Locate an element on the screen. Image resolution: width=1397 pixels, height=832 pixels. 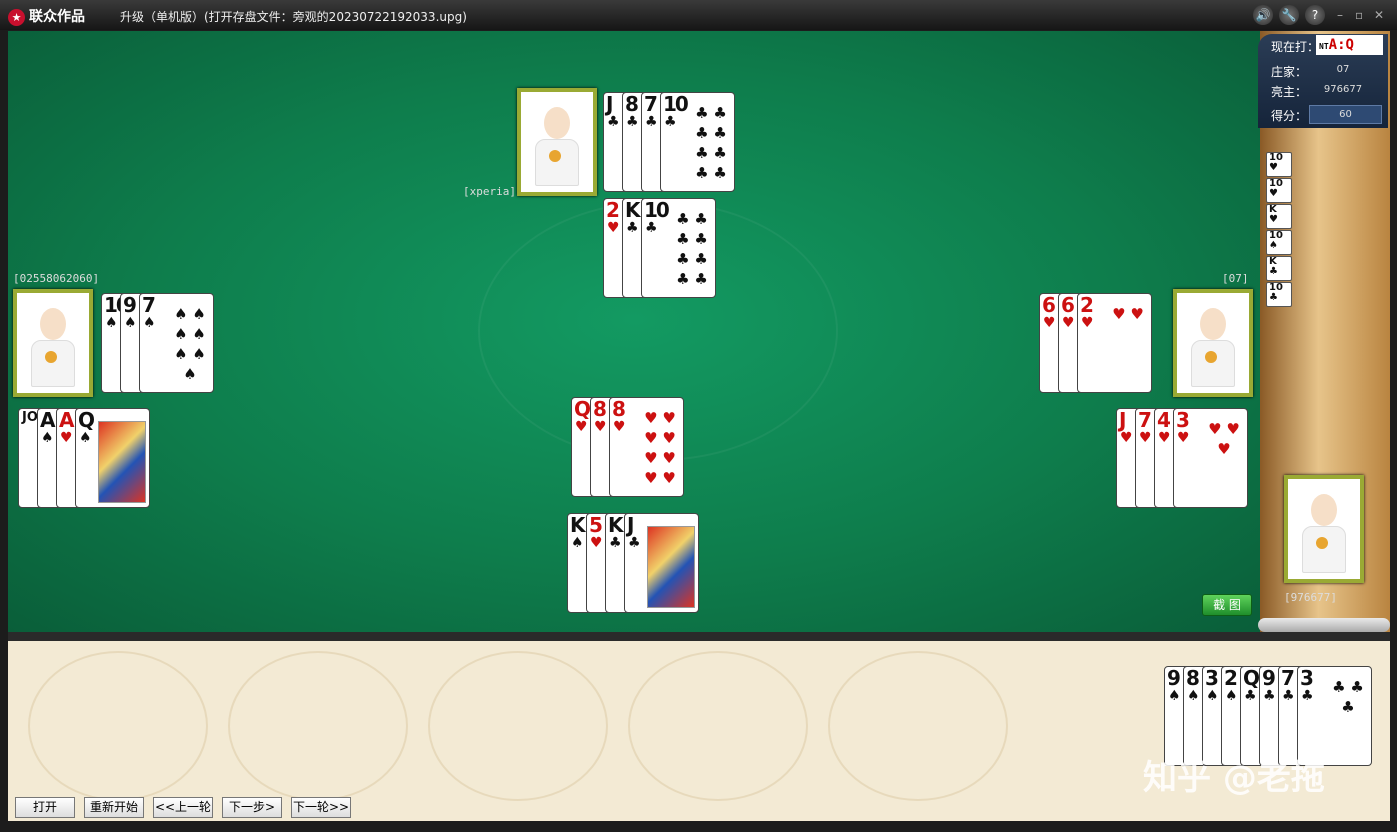
restore-icon: ▫ is located at coordinates (1359, 15).